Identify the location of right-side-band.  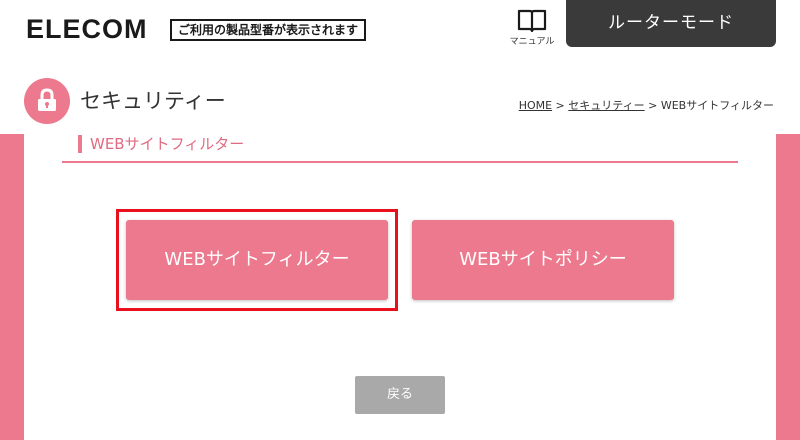
(788, 287).